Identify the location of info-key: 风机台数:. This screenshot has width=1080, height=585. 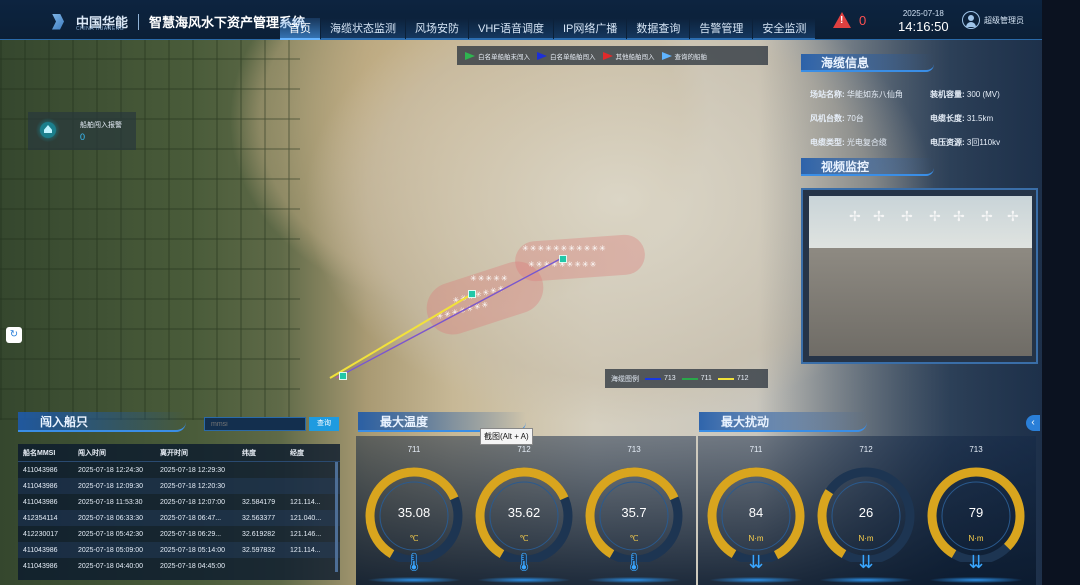
(827, 118).